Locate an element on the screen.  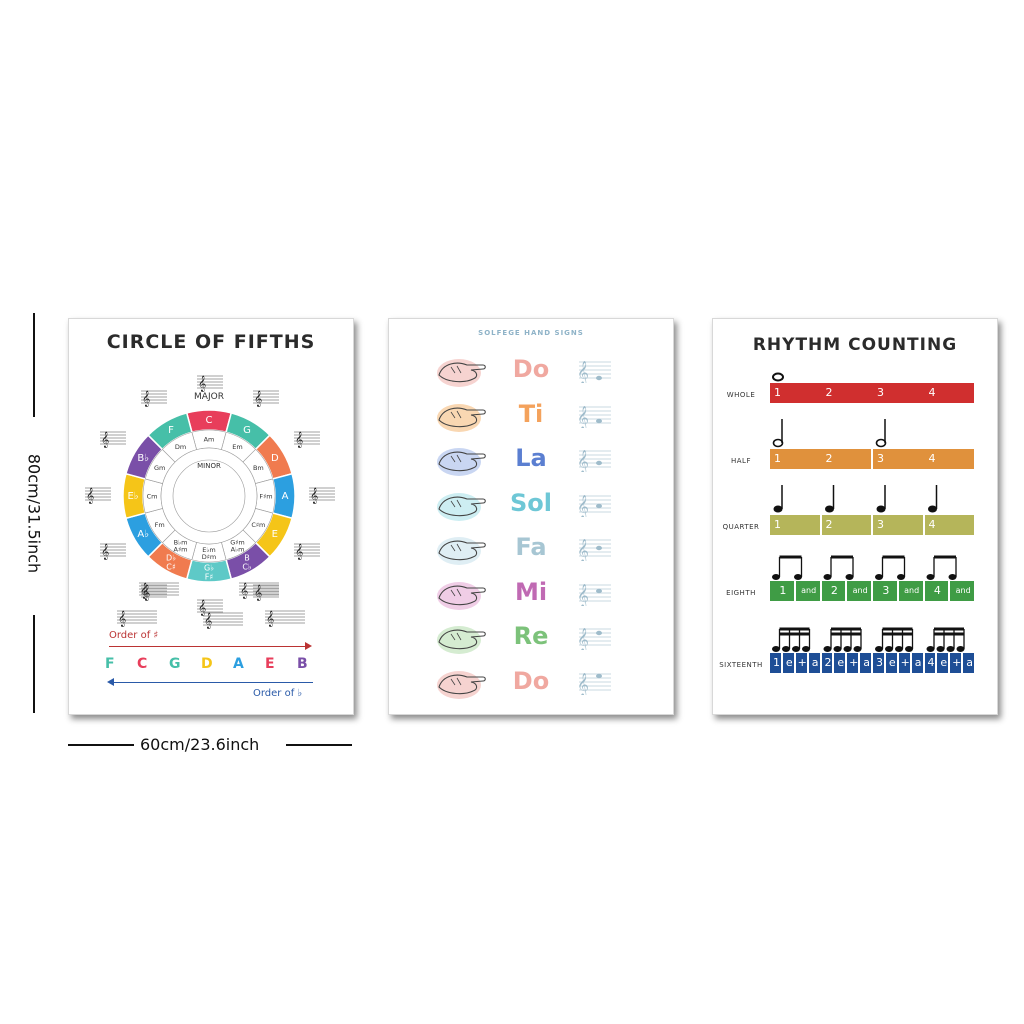
major-key-label: E is located at coordinates (275, 534).